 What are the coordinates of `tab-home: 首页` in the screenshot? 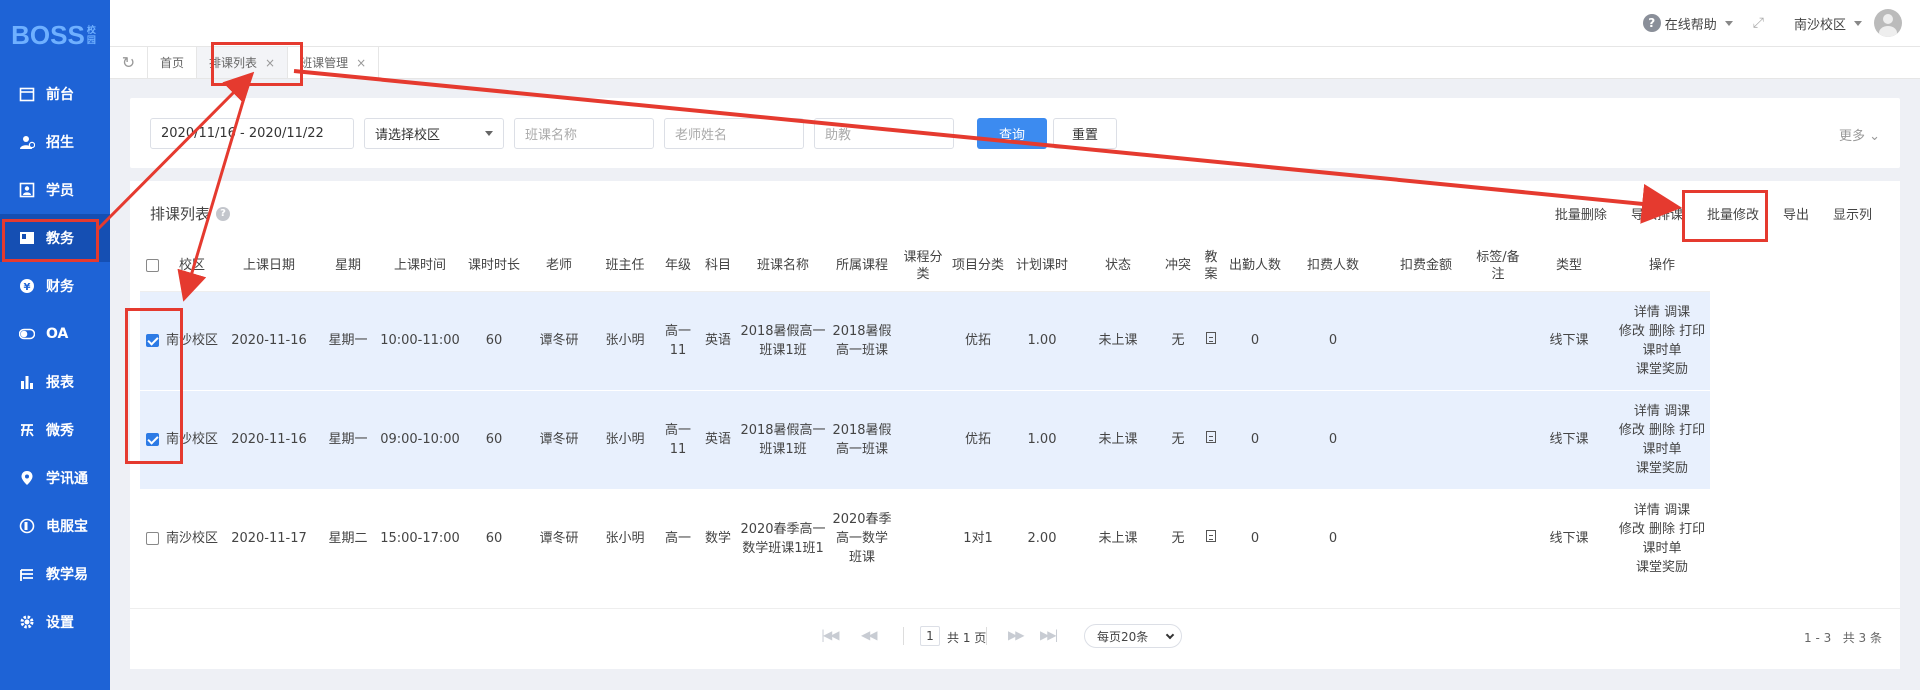 It's located at (173, 62).